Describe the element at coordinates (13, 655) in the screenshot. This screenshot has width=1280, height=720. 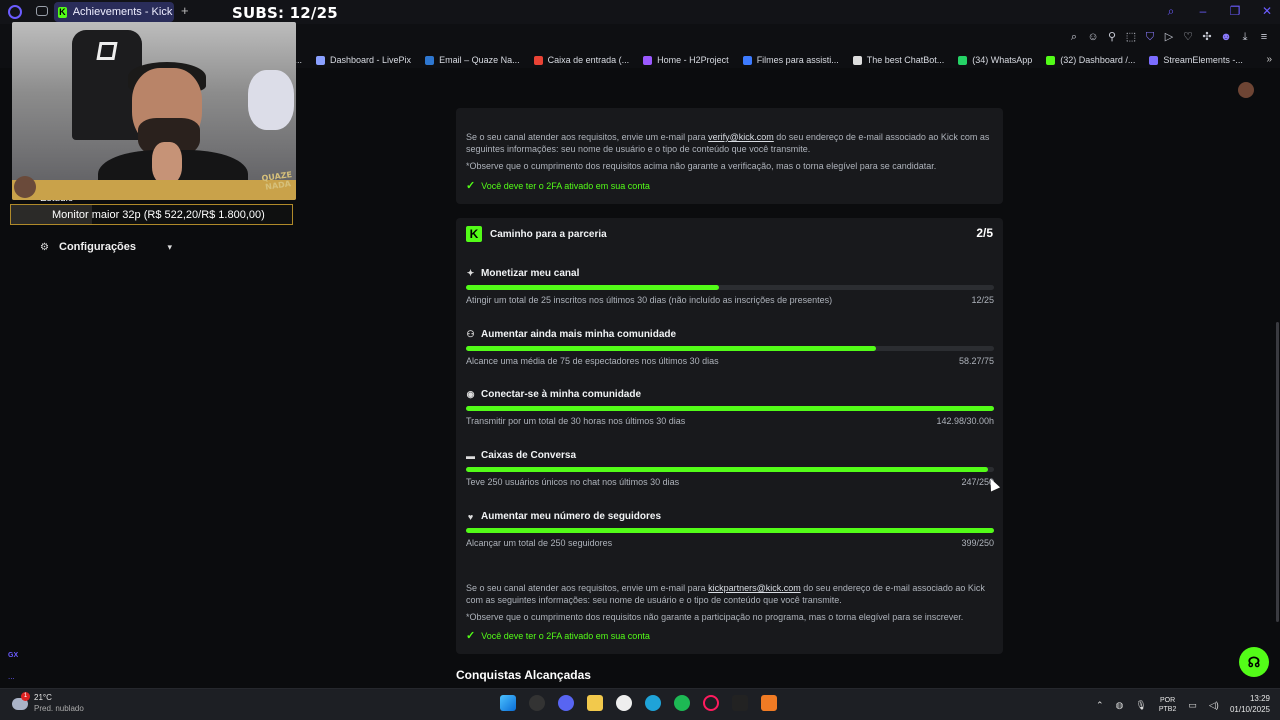
I see `gx-corner-icon: GX` at that location.